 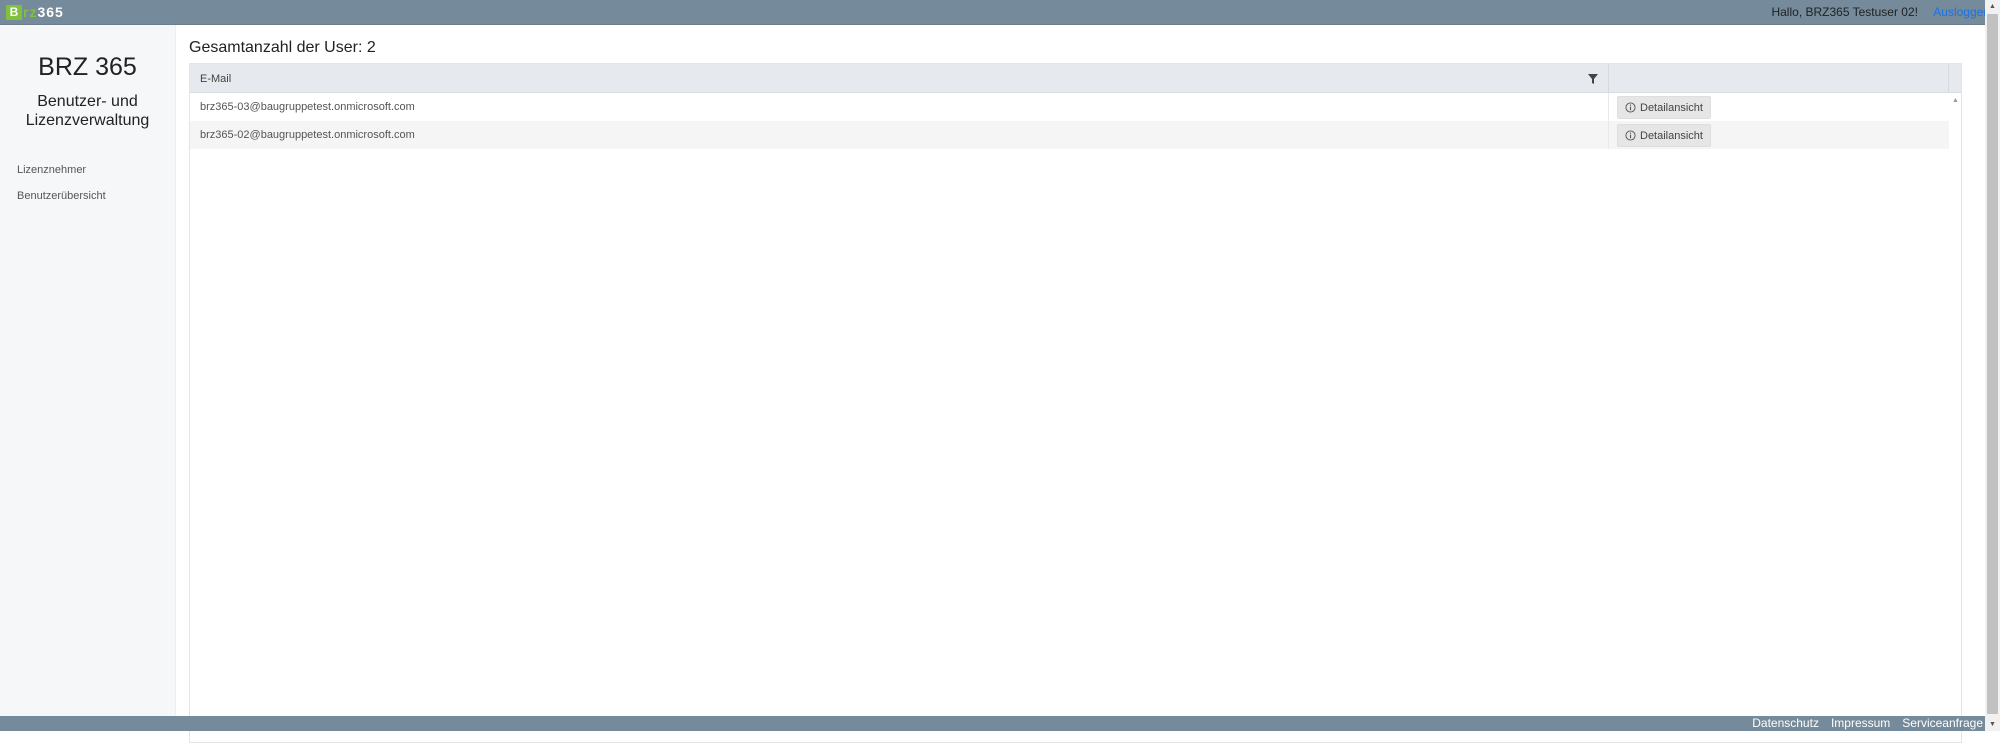 What do you see at coordinates (87, 67) in the screenshot?
I see `app-title: BRZ 365` at bounding box center [87, 67].